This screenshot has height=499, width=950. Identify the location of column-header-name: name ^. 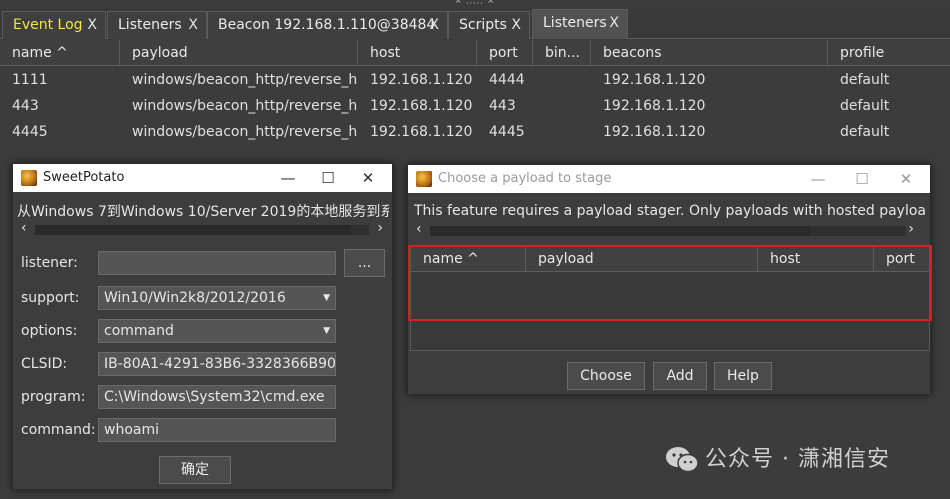
(60, 53).